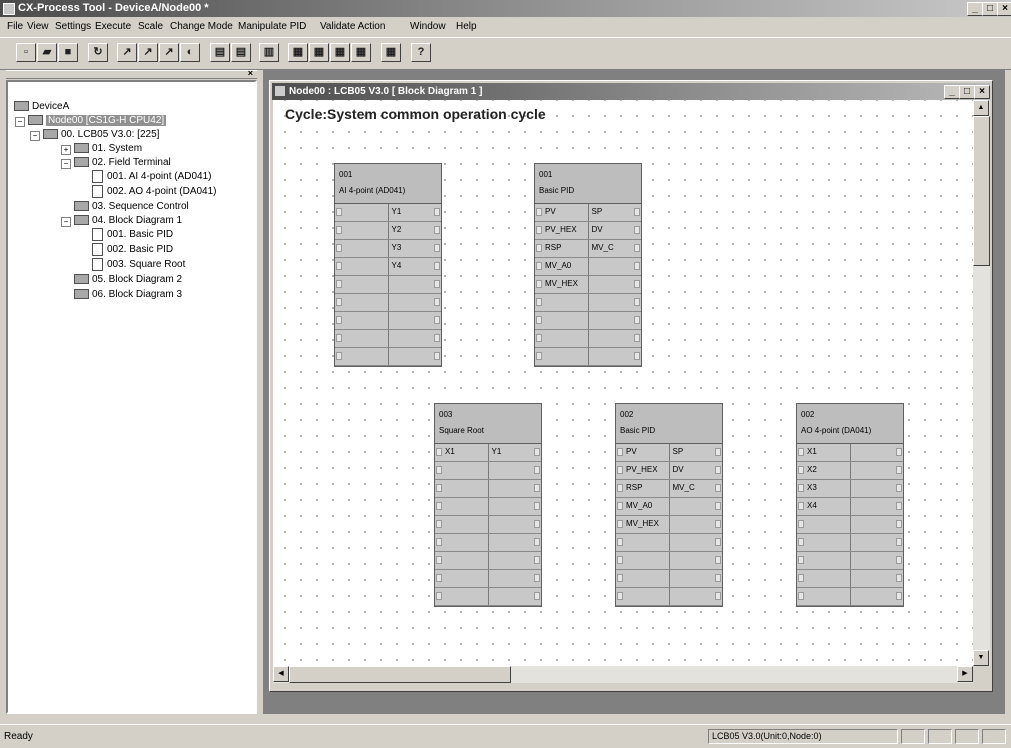 The width and height of the screenshot is (1011, 748). What do you see at coordinates (562, 230) in the screenshot?
I see `input-port: PV_HEX` at bounding box center [562, 230].